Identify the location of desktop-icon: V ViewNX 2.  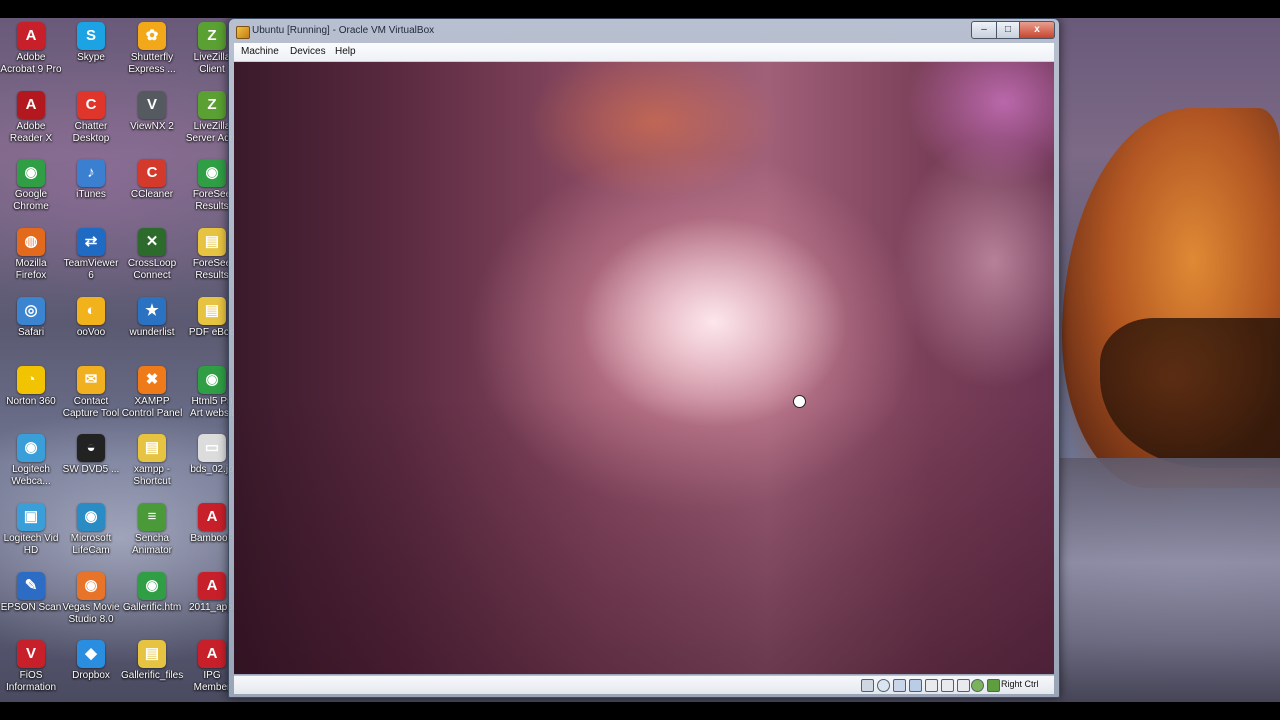
(152, 110).